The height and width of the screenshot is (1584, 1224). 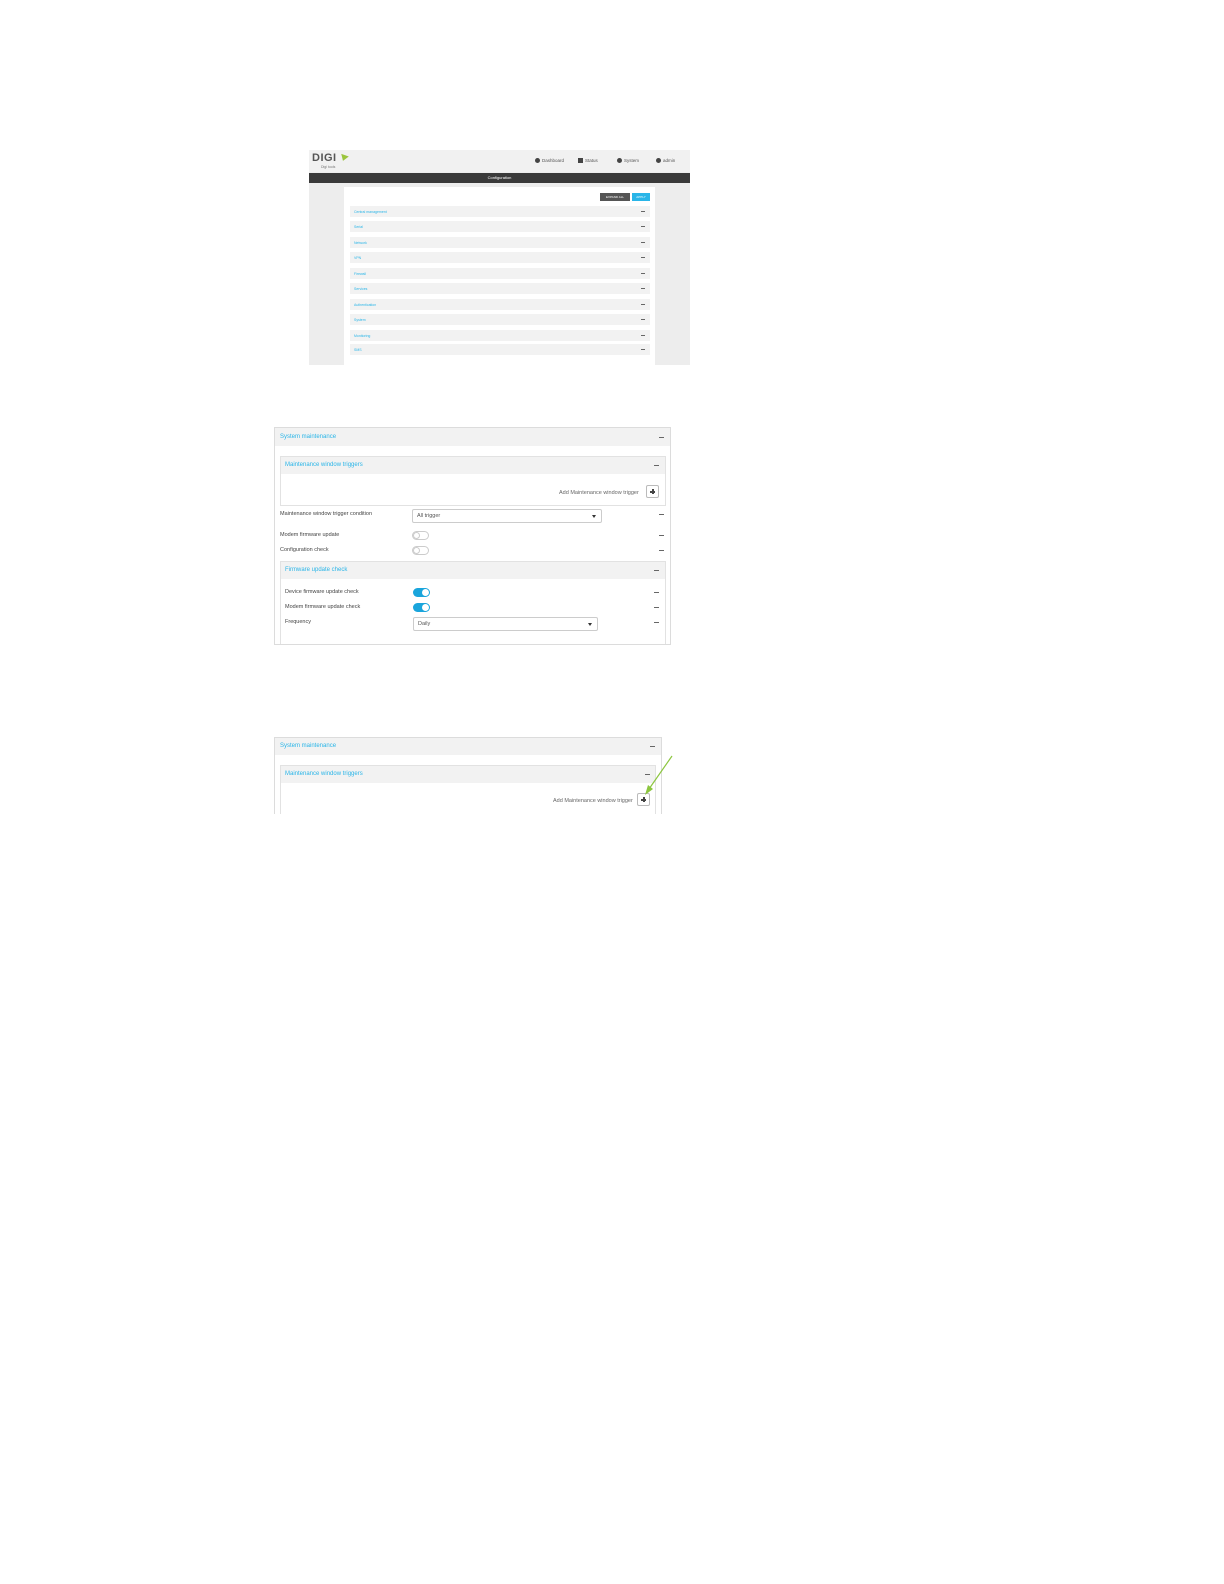 I want to click on gear-icon, so click(x=619, y=160).